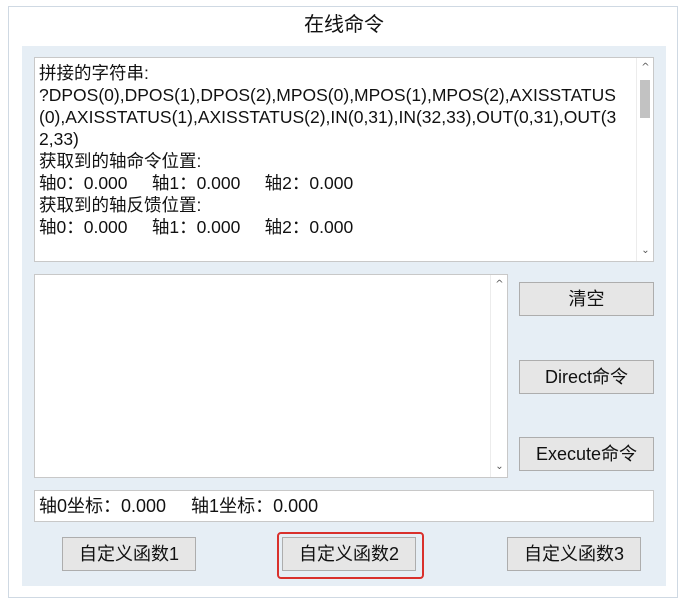  Describe the element at coordinates (129, 554) in the screenshot. I see `custom-function-1-button: 自定义函数1` at that location.